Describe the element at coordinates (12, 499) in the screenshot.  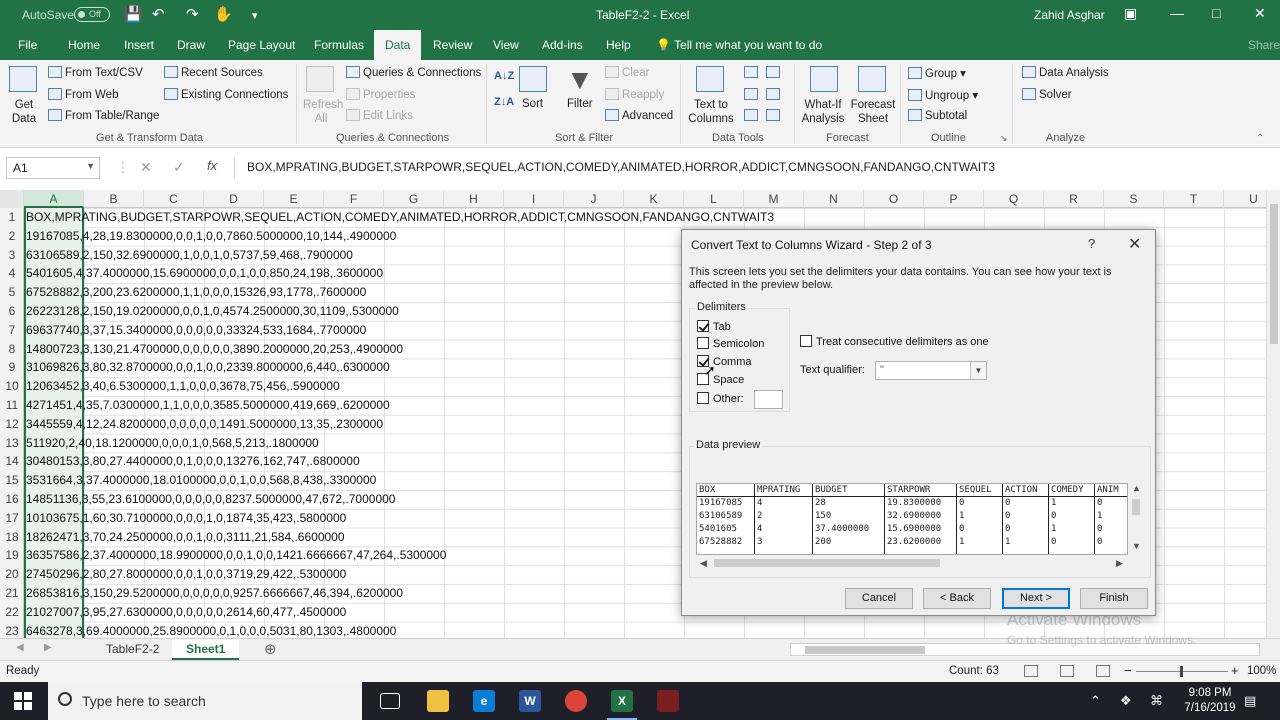
I see `row-header-16: 16` at that location.